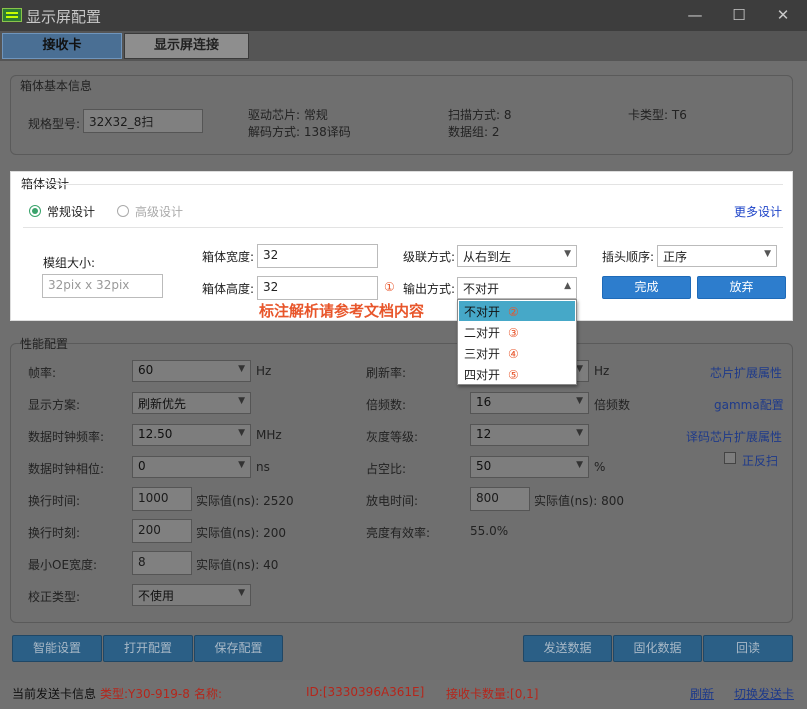 The image size is (807, 709). I want to click on duty-value: 50, so click(484, 466).